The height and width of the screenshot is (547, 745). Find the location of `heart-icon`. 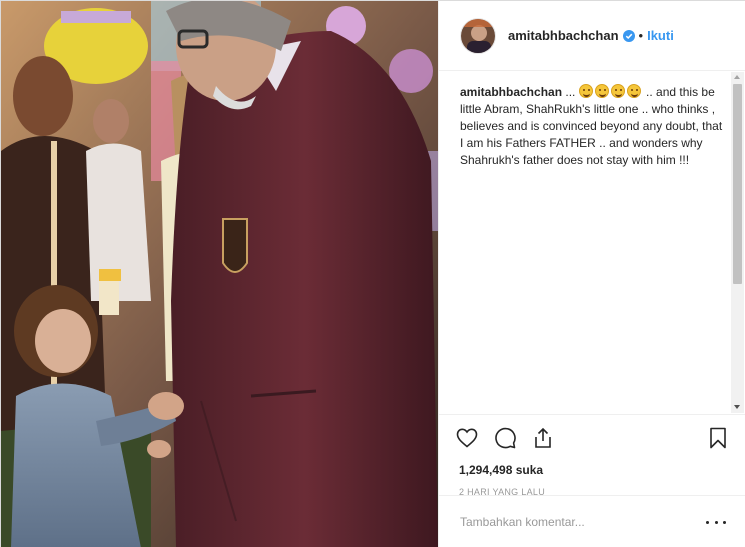

heart-icon is located at coordinates (467, 438).